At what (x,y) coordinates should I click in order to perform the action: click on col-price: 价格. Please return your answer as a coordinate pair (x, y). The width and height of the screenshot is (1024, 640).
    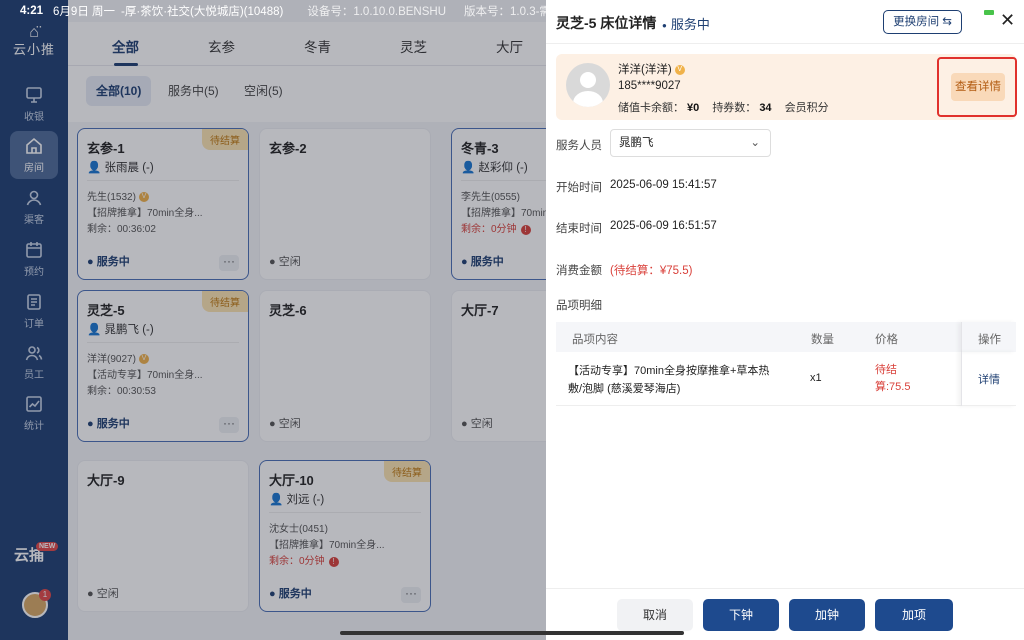
    Looking at the image, I should click on (886, 340).